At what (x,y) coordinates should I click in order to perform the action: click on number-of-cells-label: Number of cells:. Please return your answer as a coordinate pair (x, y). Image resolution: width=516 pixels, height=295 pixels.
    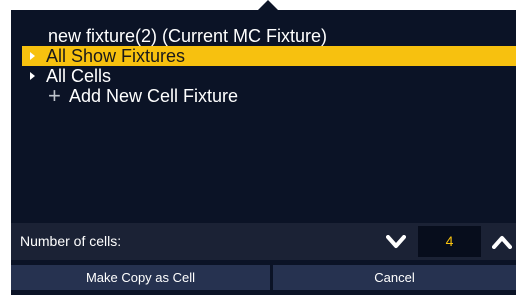
    Looking at the image, I should click on (71, 241).